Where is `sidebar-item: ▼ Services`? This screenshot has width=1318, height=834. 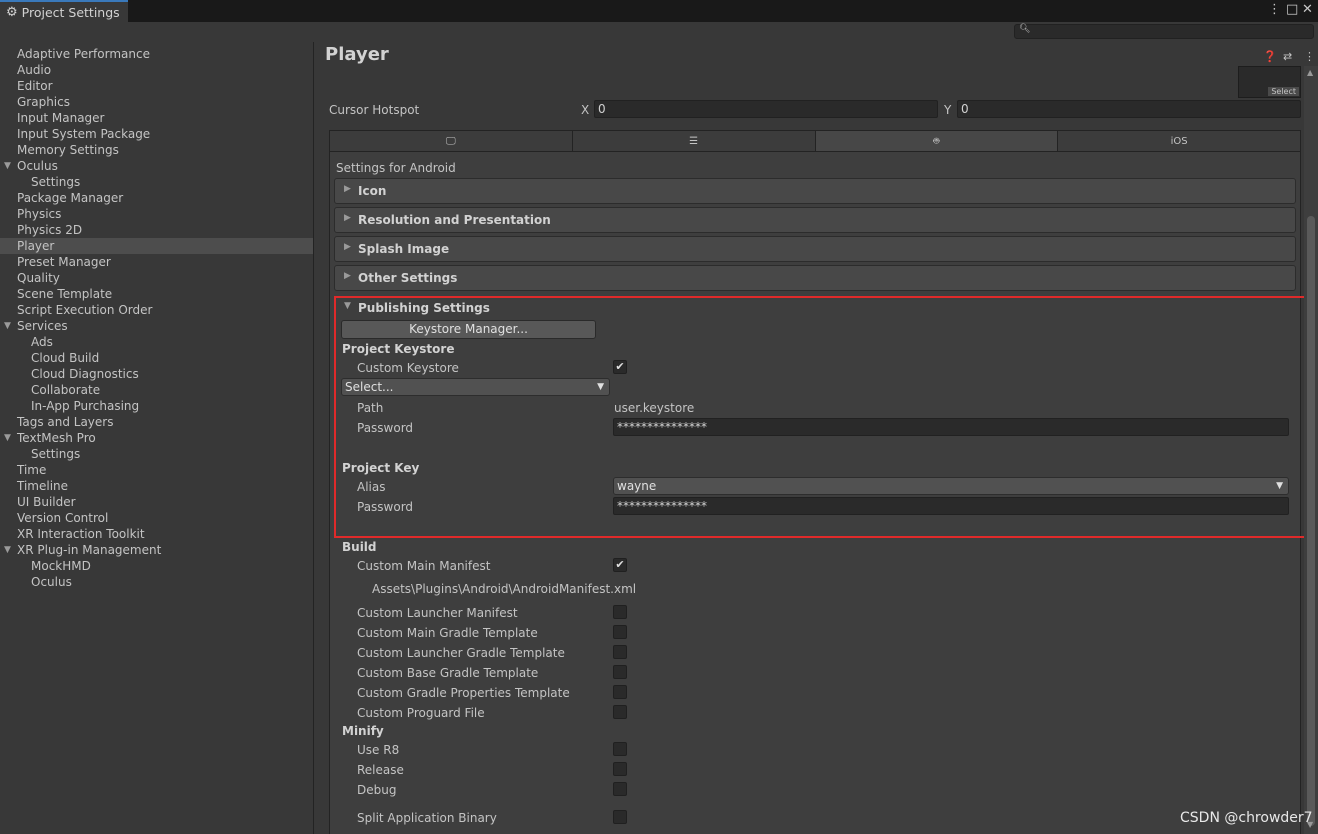 sidebar-item: ▼ Services is located at coordinates (156, 326).